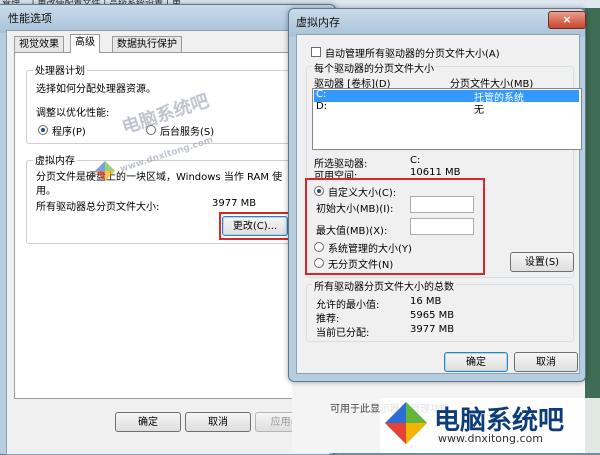 This screenshot has height=455, width=600. I want to click on processor-description: 选择如何分配处理器资源。, so click(96, 89).